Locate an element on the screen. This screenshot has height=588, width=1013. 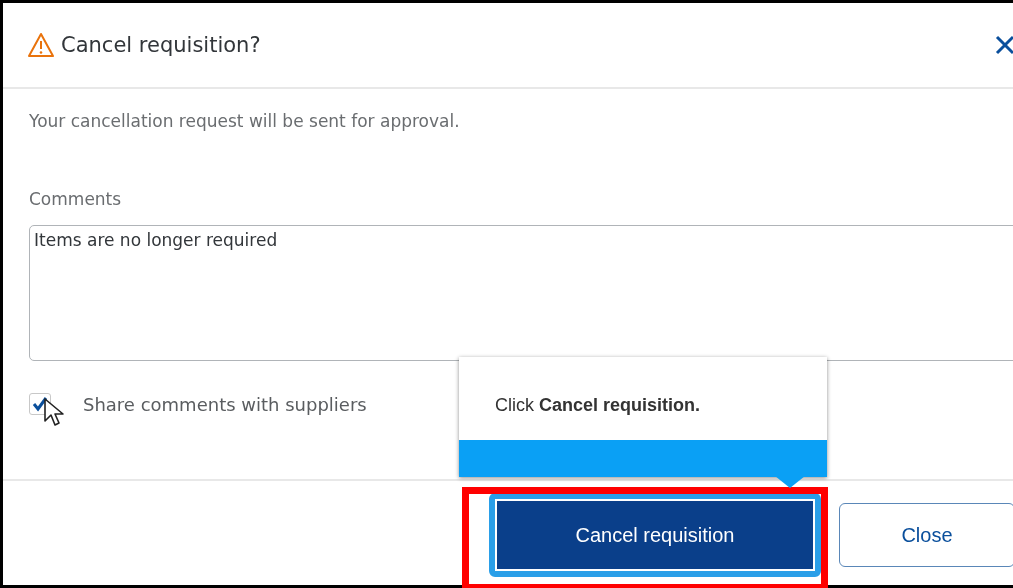
warning-icon is located at coordinates (41, 45).